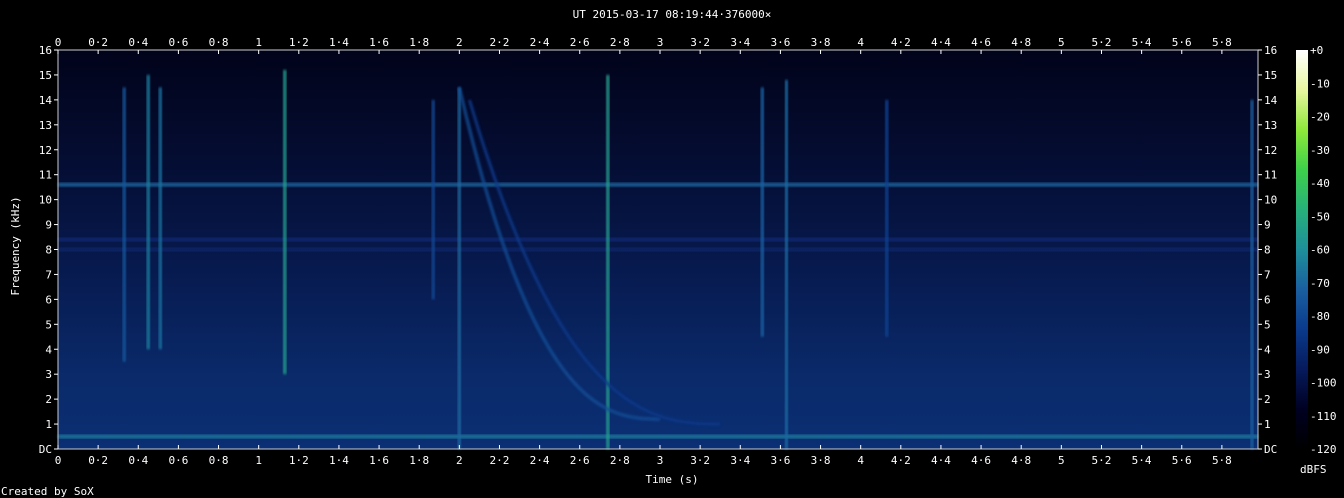  Describe the element at coordinates (178, 460) in the screenshot. I see `x-tick-label-bottom: 0·6` at that location.